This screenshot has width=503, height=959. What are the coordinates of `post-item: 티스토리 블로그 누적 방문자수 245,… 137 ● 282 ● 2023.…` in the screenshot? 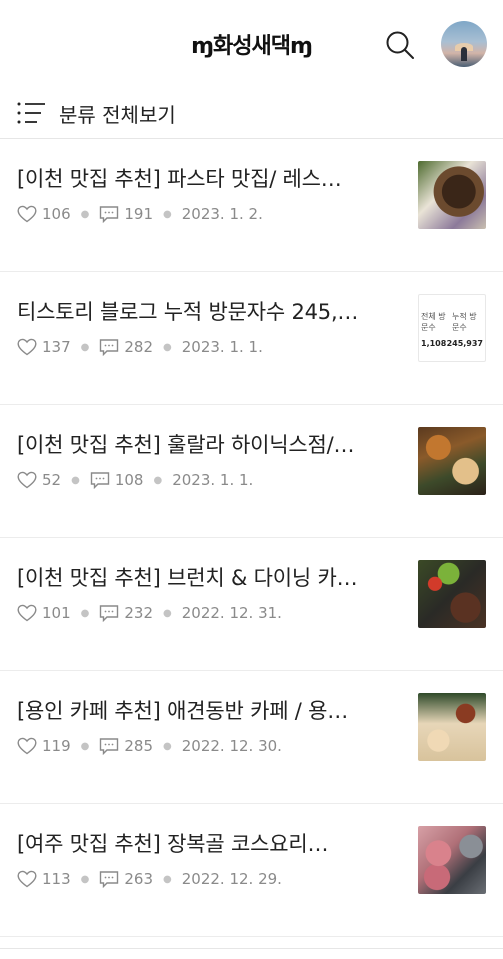 It's located at (251, 338).